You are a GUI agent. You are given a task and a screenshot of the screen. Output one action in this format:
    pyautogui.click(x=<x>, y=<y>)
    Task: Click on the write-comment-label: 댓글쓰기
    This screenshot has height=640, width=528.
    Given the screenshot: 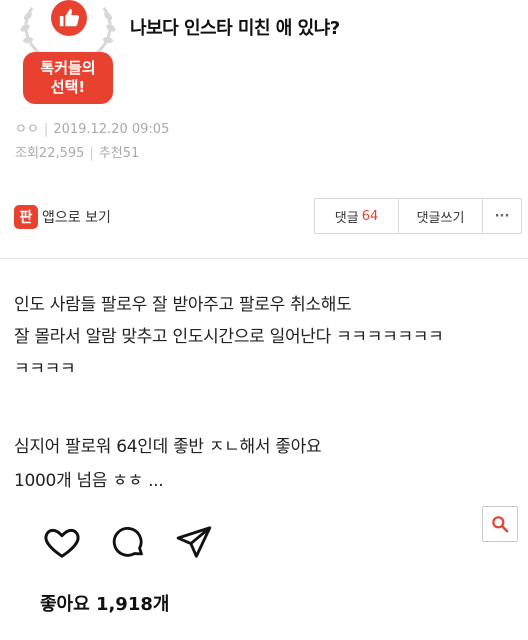 What is the action you would take?
    pyautogui.click(x=440, y=218)
    